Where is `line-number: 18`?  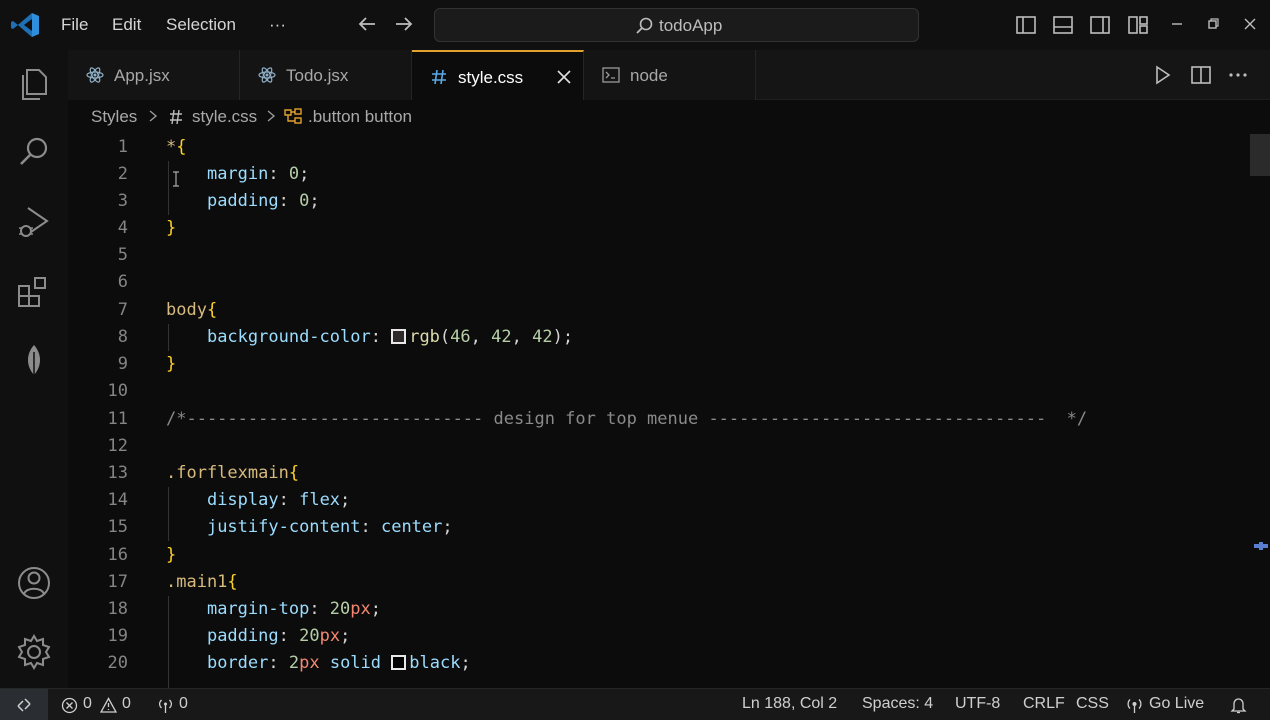
line-number: 18 is located at coordinates (117, 609).